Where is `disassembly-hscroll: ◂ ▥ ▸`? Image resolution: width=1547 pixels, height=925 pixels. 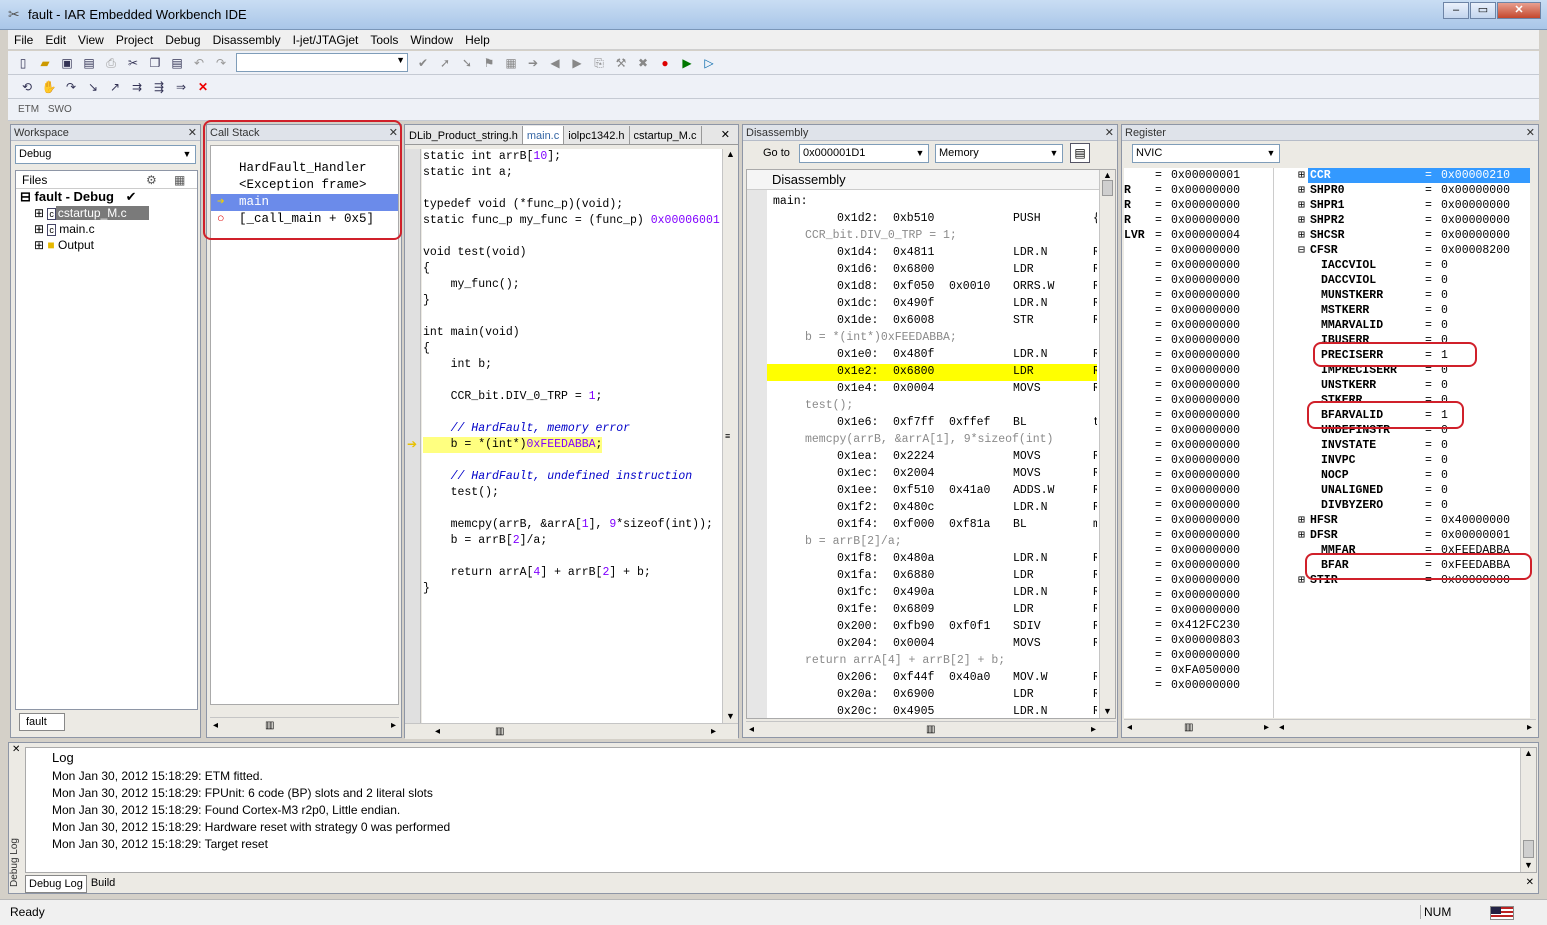
disassembly-hscroll: ◂ ▥ ▸ is located at coordinates (931, 729).